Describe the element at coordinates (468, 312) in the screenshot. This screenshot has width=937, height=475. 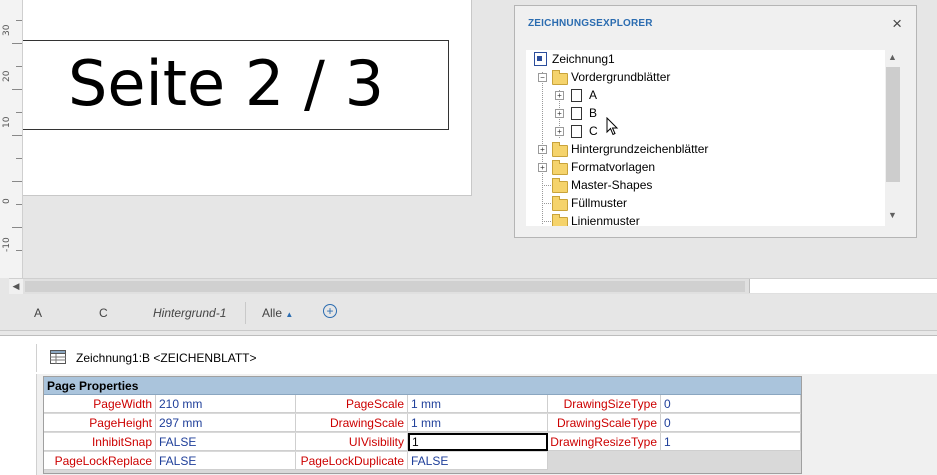
I see `page-tabs-bar: A C Hintergrund-1 Alle ▲ +` at that location.